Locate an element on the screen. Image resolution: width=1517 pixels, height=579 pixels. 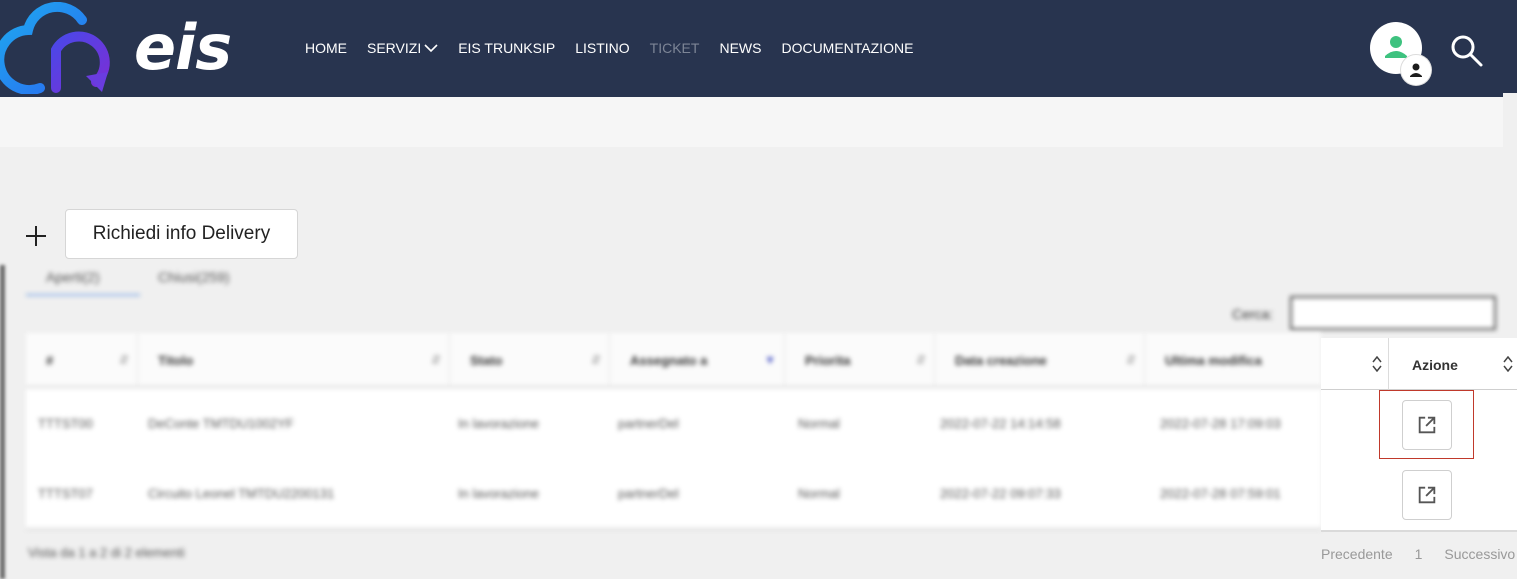
nav-trunksip-label: EIS TRUNKSIP is located at coordinates (507, 48).